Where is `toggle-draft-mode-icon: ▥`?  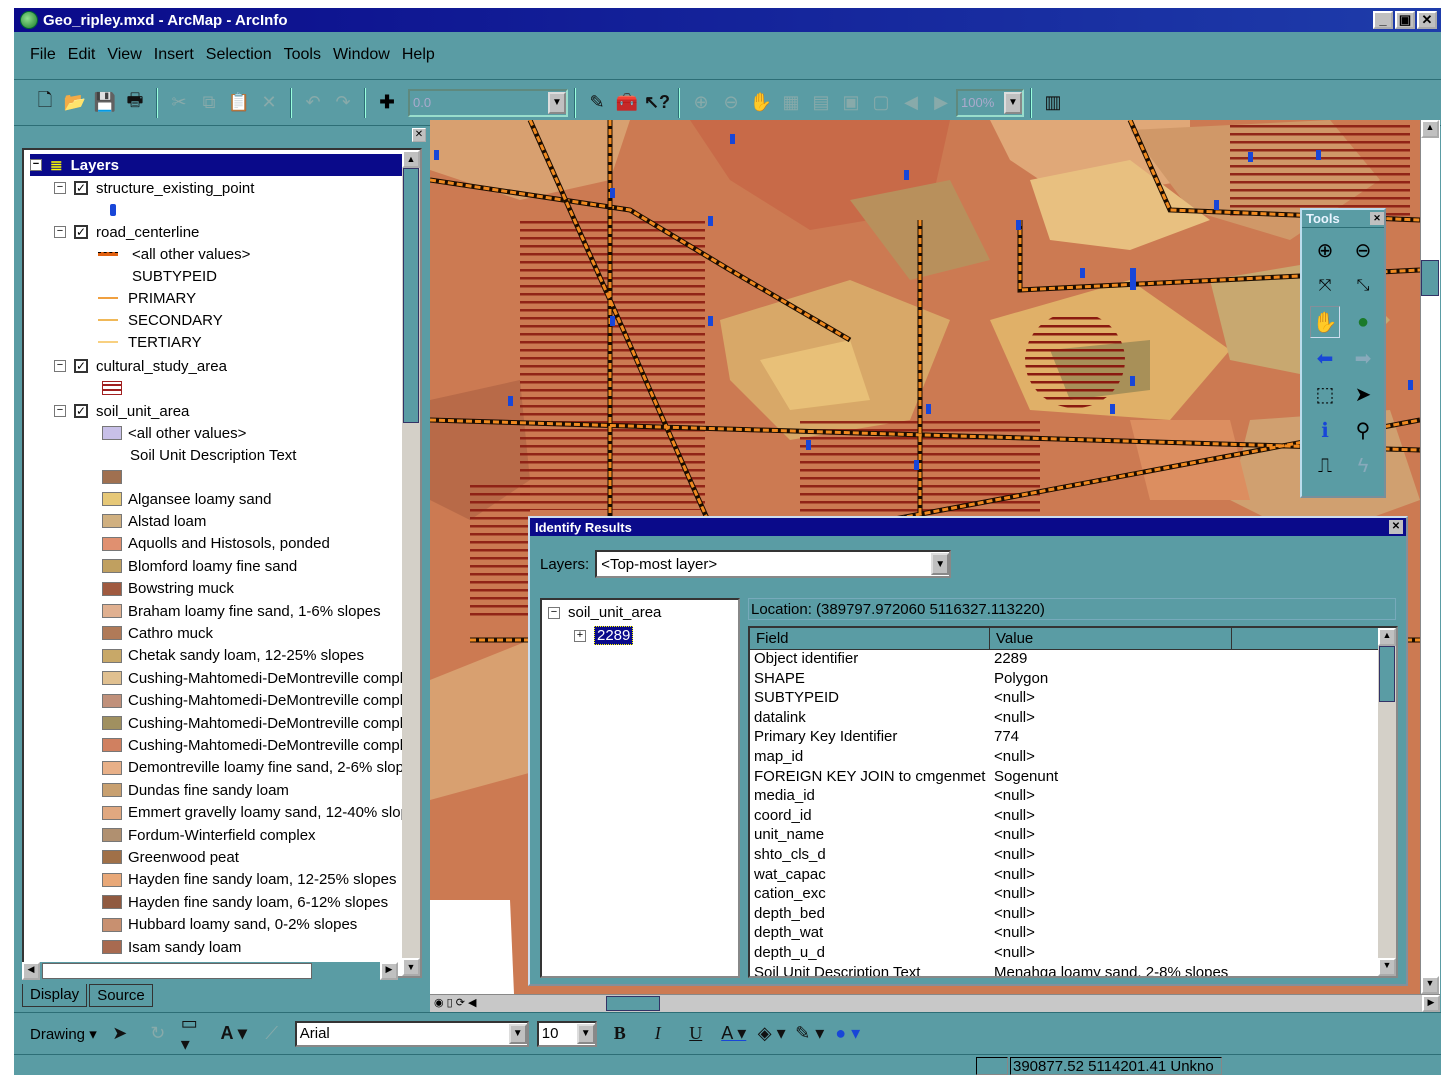 toggle-draft-mode-icon: ▥ is located at coordinates (1053, 103).